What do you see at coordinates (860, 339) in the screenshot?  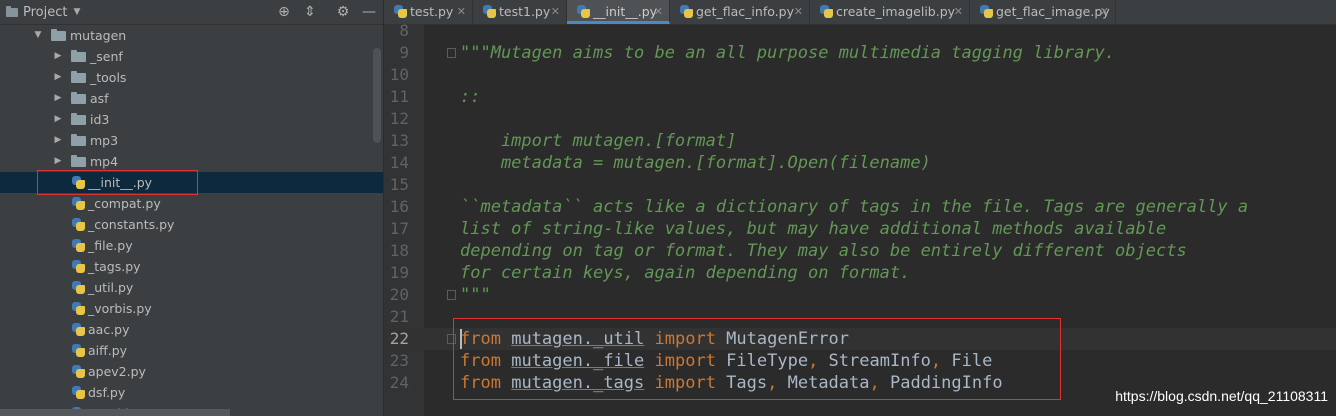 I see `code-line: 22 from mutagen._util import MutagenError` at bounding box center [860, 339].